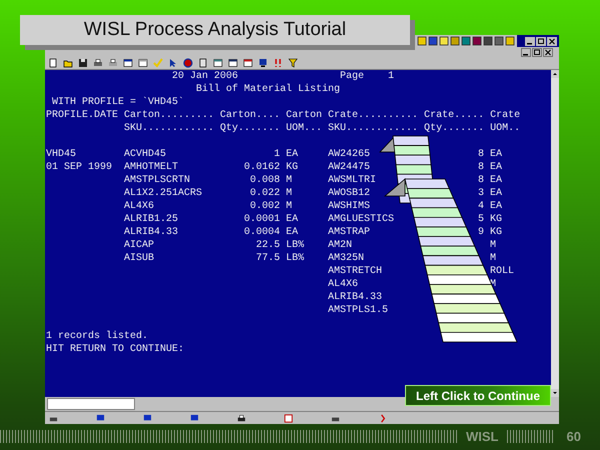 This screenshot has width=600, height=450. I want to click on quantity-cell: 0.008, so click(265, 180).